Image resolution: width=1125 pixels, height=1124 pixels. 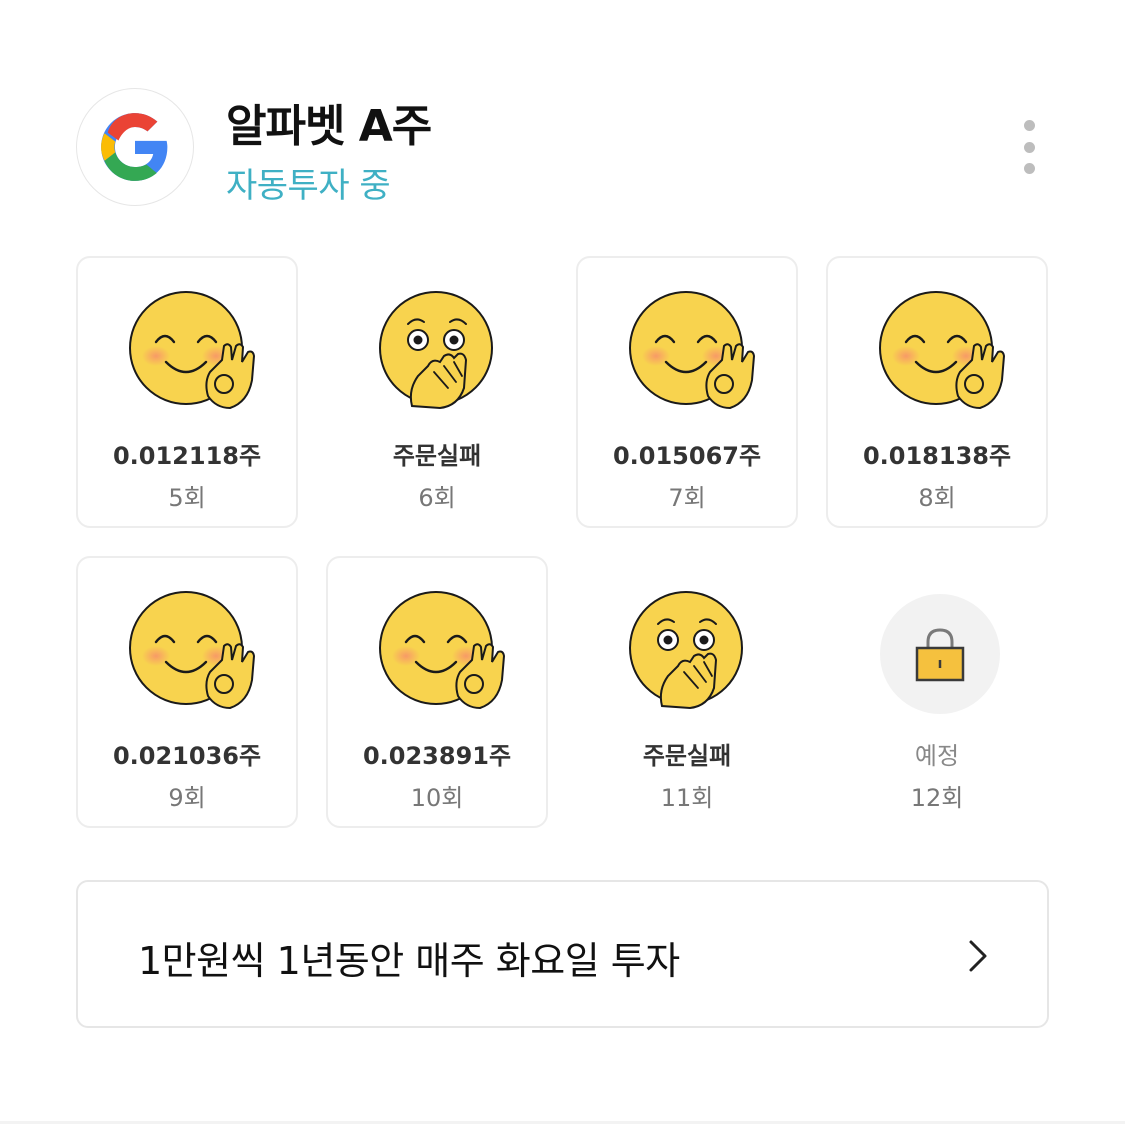 I want to click on round-shares: 0.018138주, so click(x=937, y=456).